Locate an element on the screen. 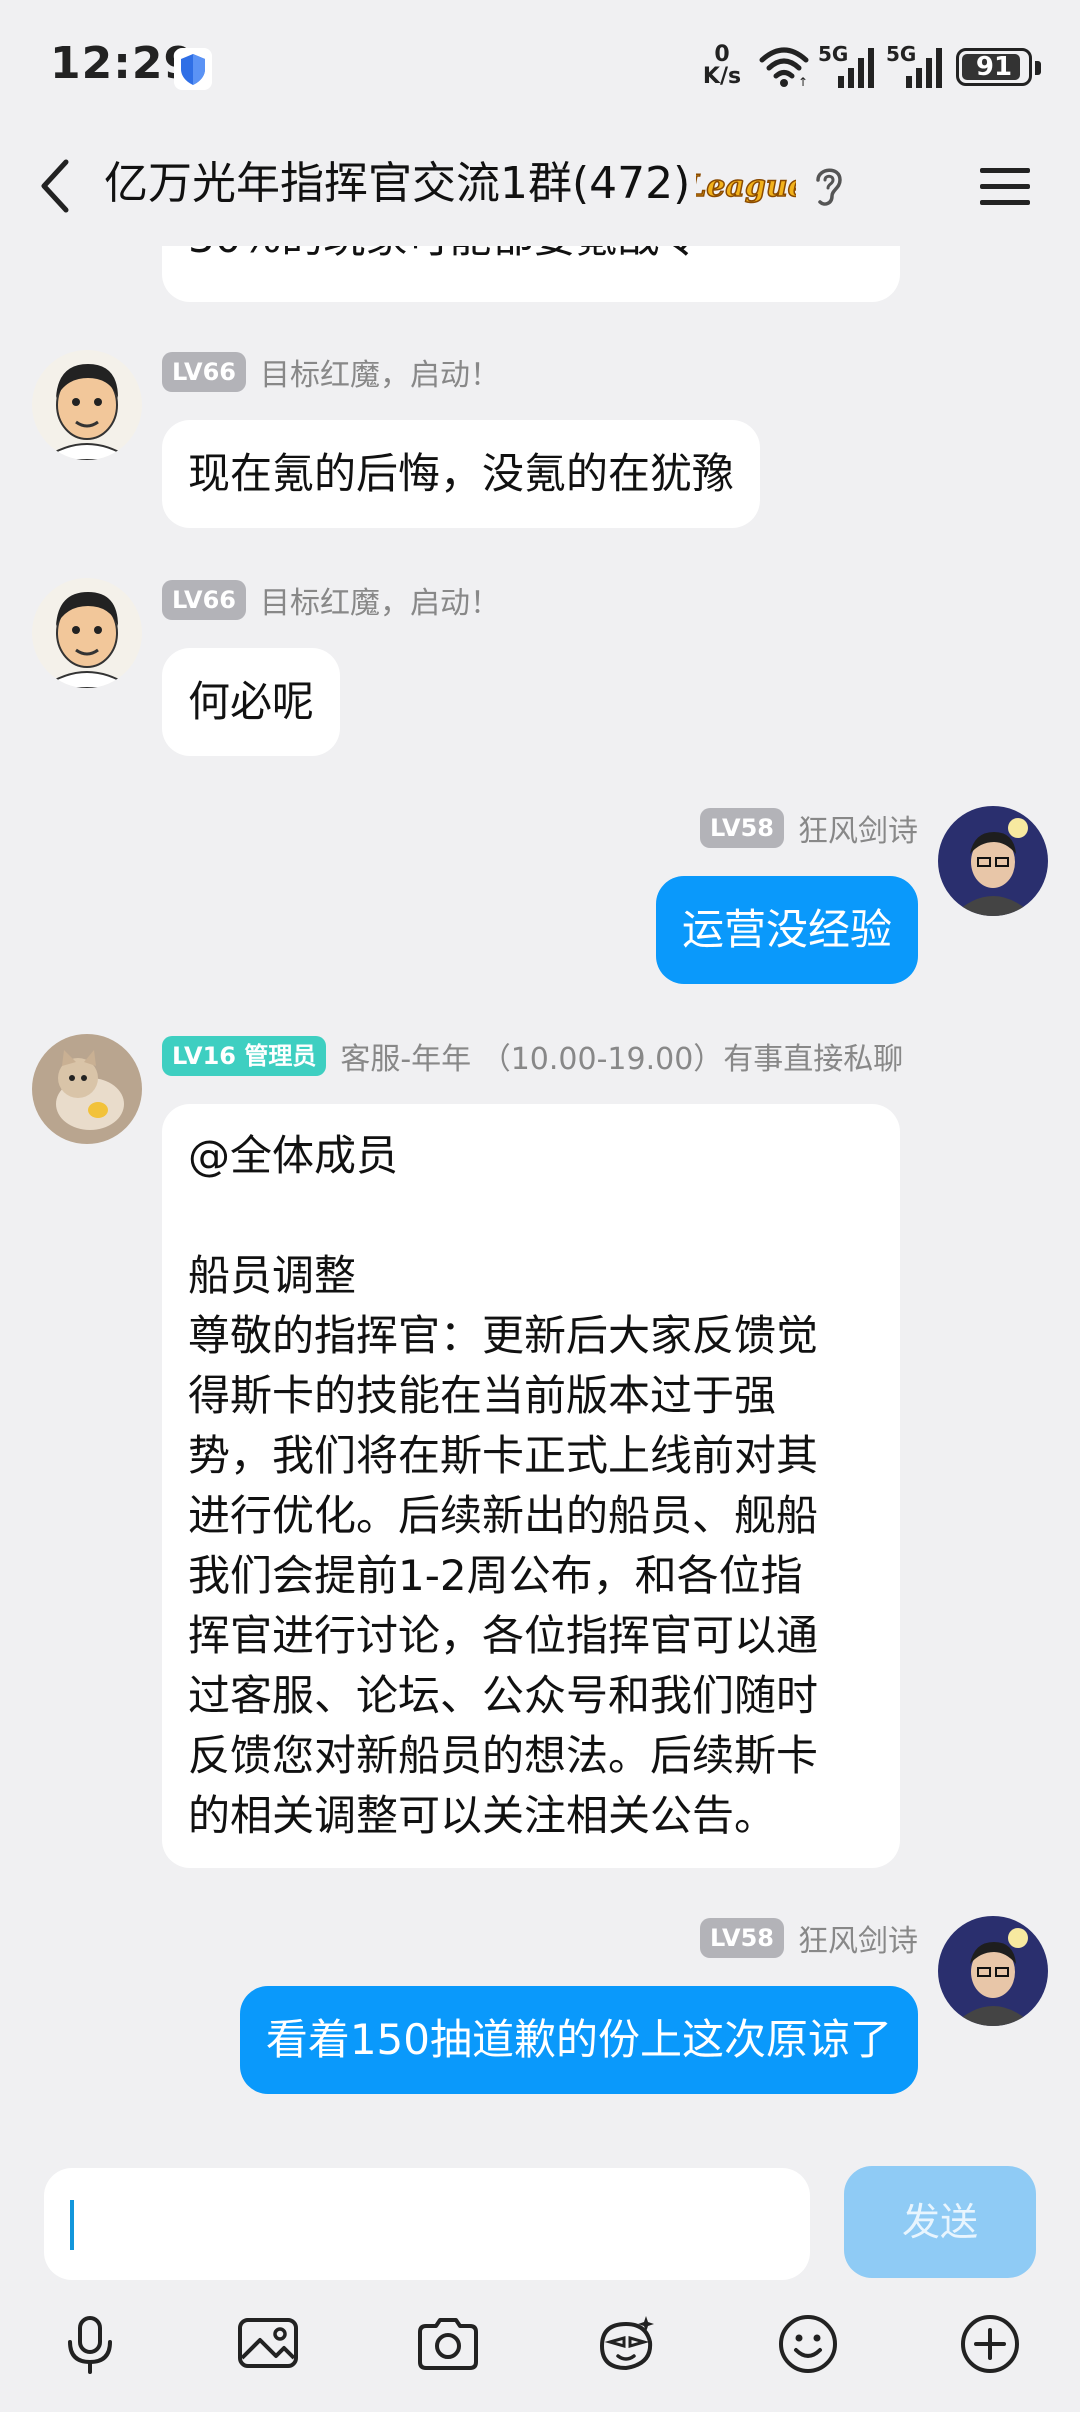 This screenshot has width=1080, height=2412. league-badge-text: League is located at coordinates (746, 186).